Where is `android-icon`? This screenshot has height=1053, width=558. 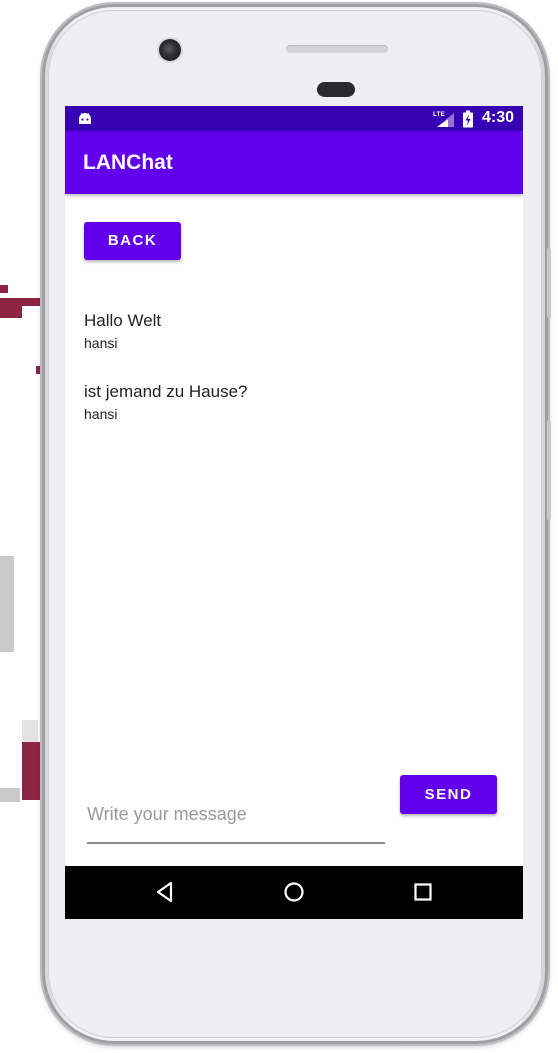 android-icon is located at coordinates (85, 118).